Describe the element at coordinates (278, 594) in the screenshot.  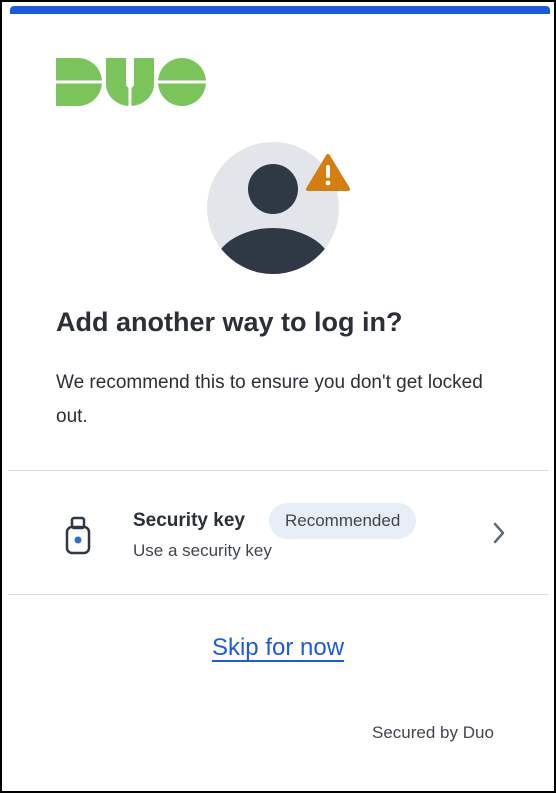
I see `divider-bottom` at that location.